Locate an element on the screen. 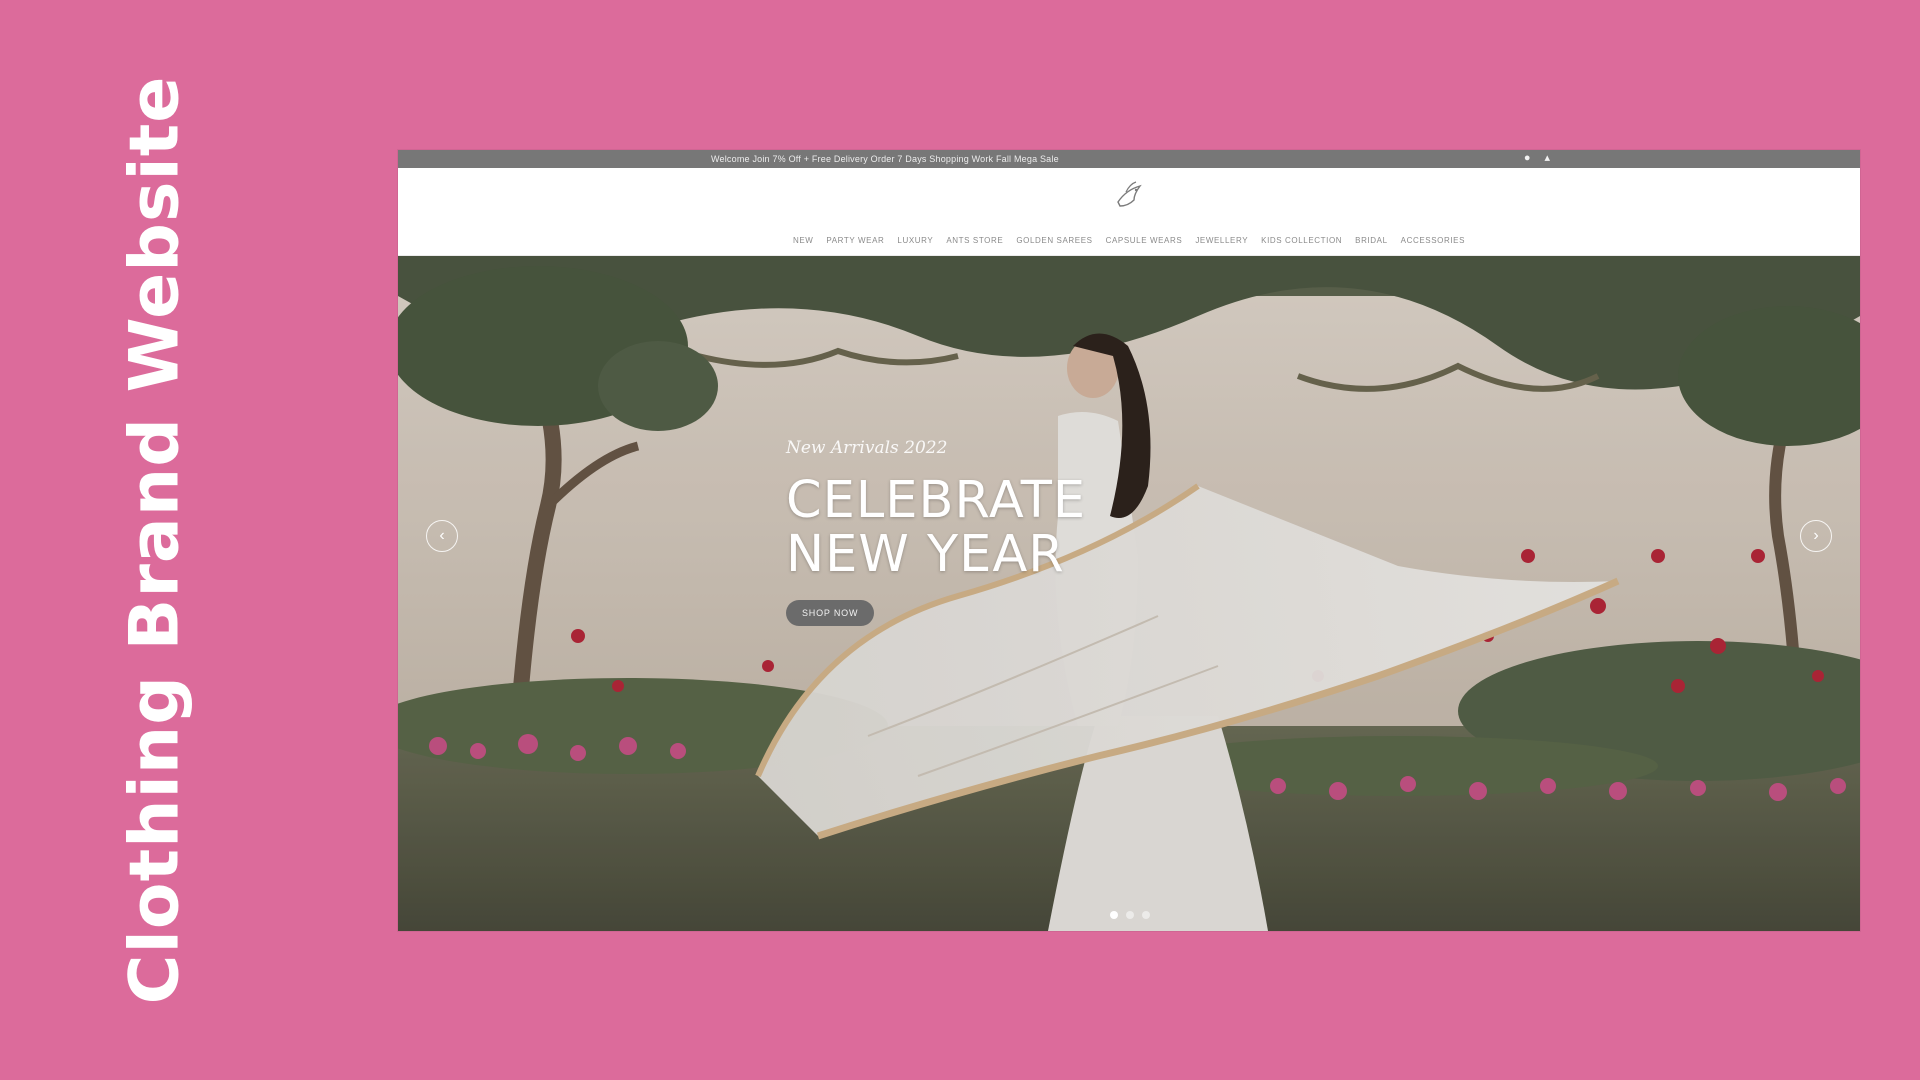  nav-item-new: NEW is located at coordinates (803, 240).